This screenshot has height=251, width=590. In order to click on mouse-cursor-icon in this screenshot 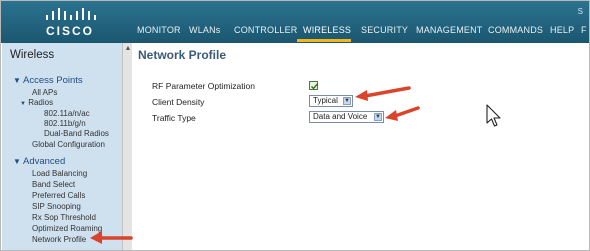, I will do `click(493, 115)`.